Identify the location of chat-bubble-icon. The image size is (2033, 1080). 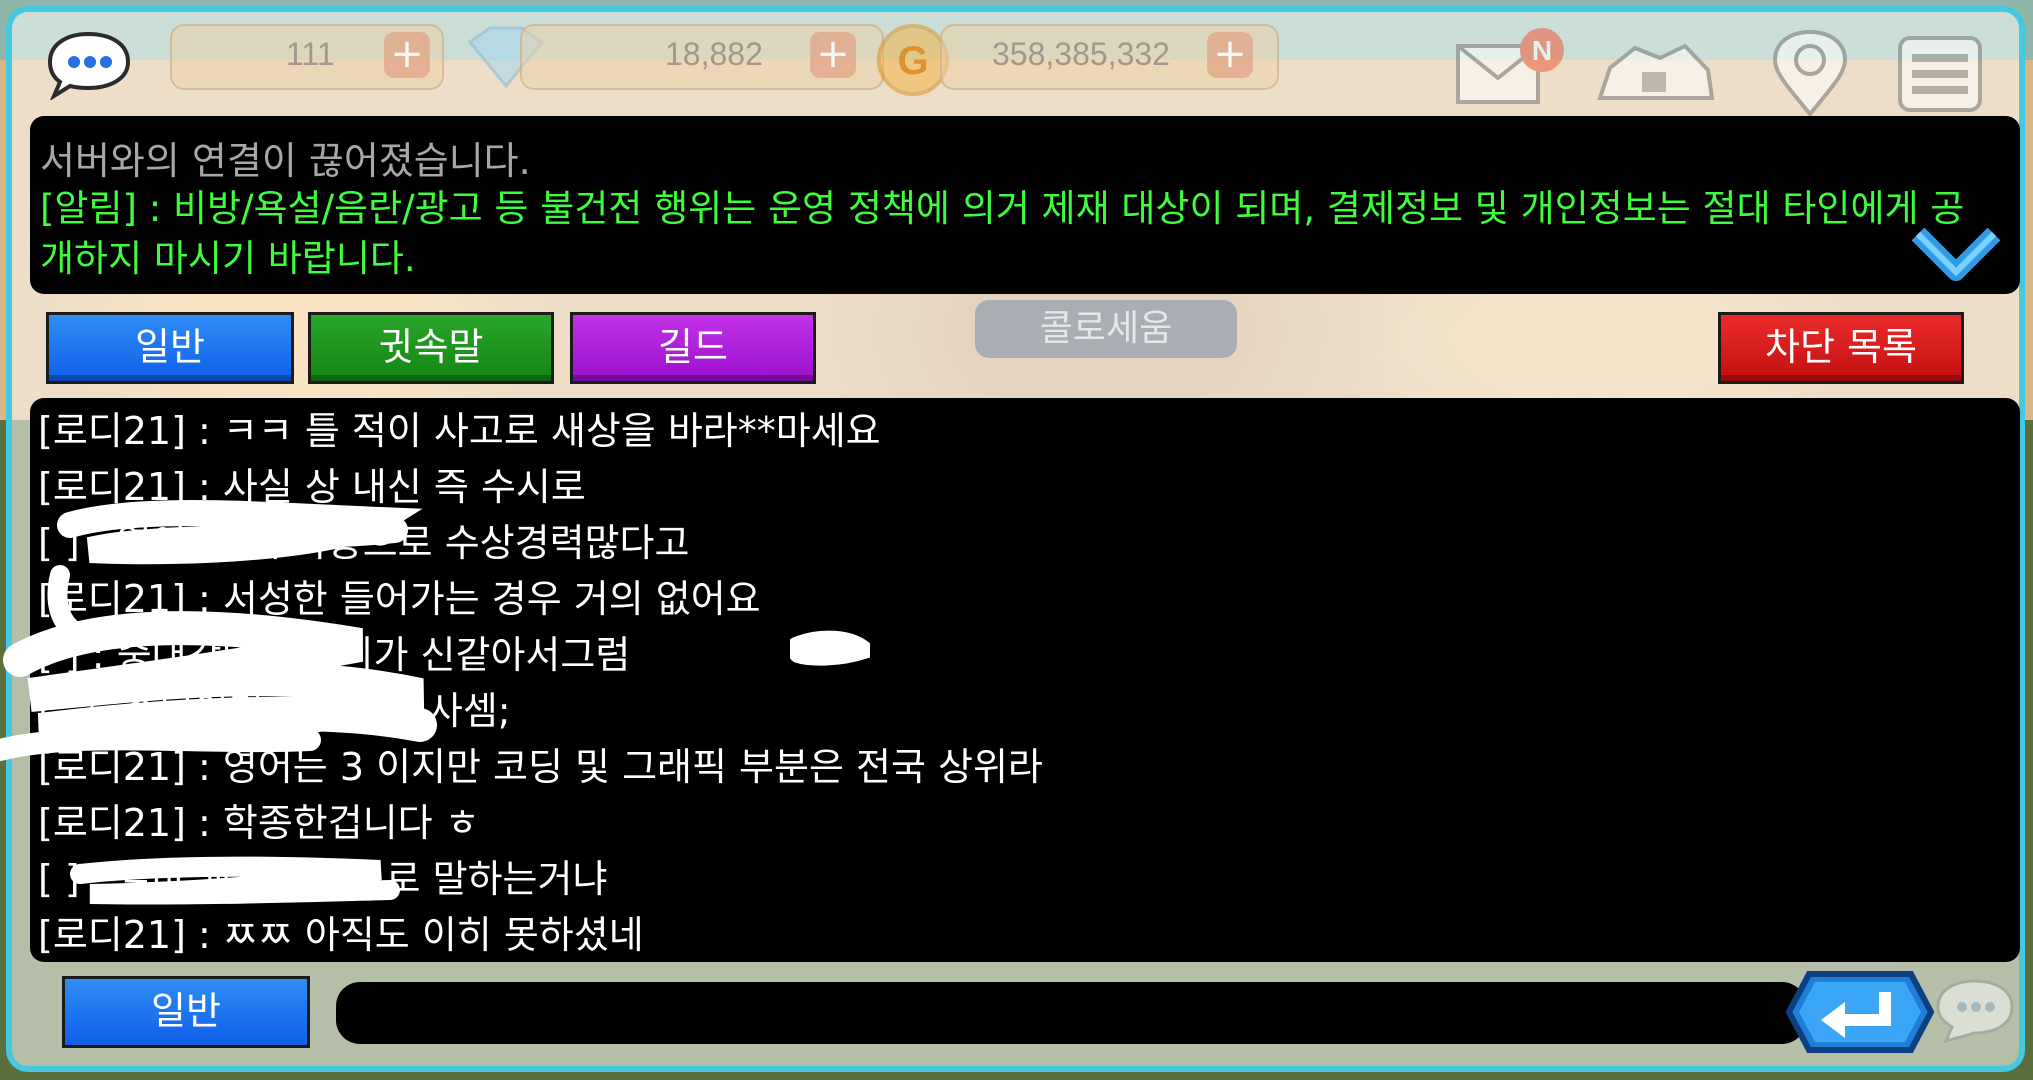
(88, 65).